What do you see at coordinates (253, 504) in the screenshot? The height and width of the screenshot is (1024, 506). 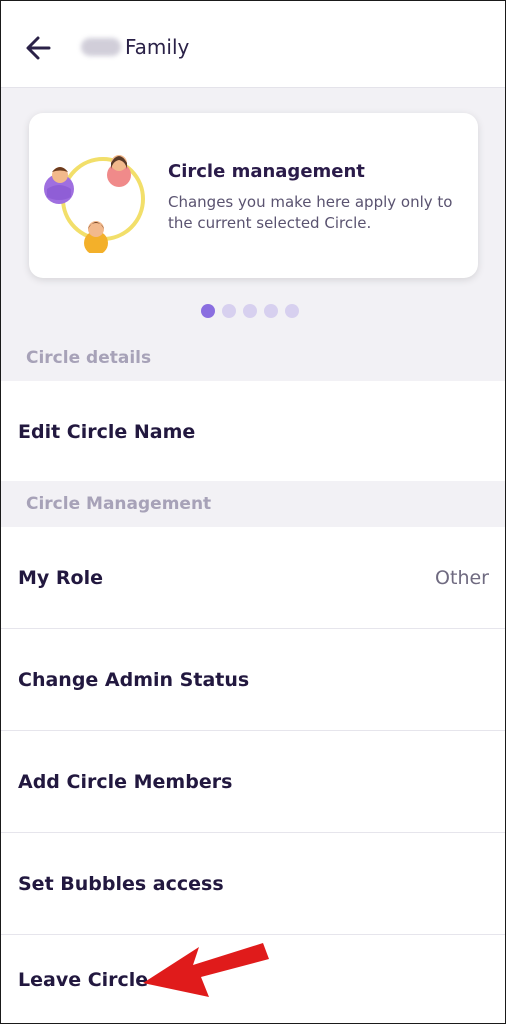 I see `section-header-circle-management: Circle Management` at bounding box center [253, 504].